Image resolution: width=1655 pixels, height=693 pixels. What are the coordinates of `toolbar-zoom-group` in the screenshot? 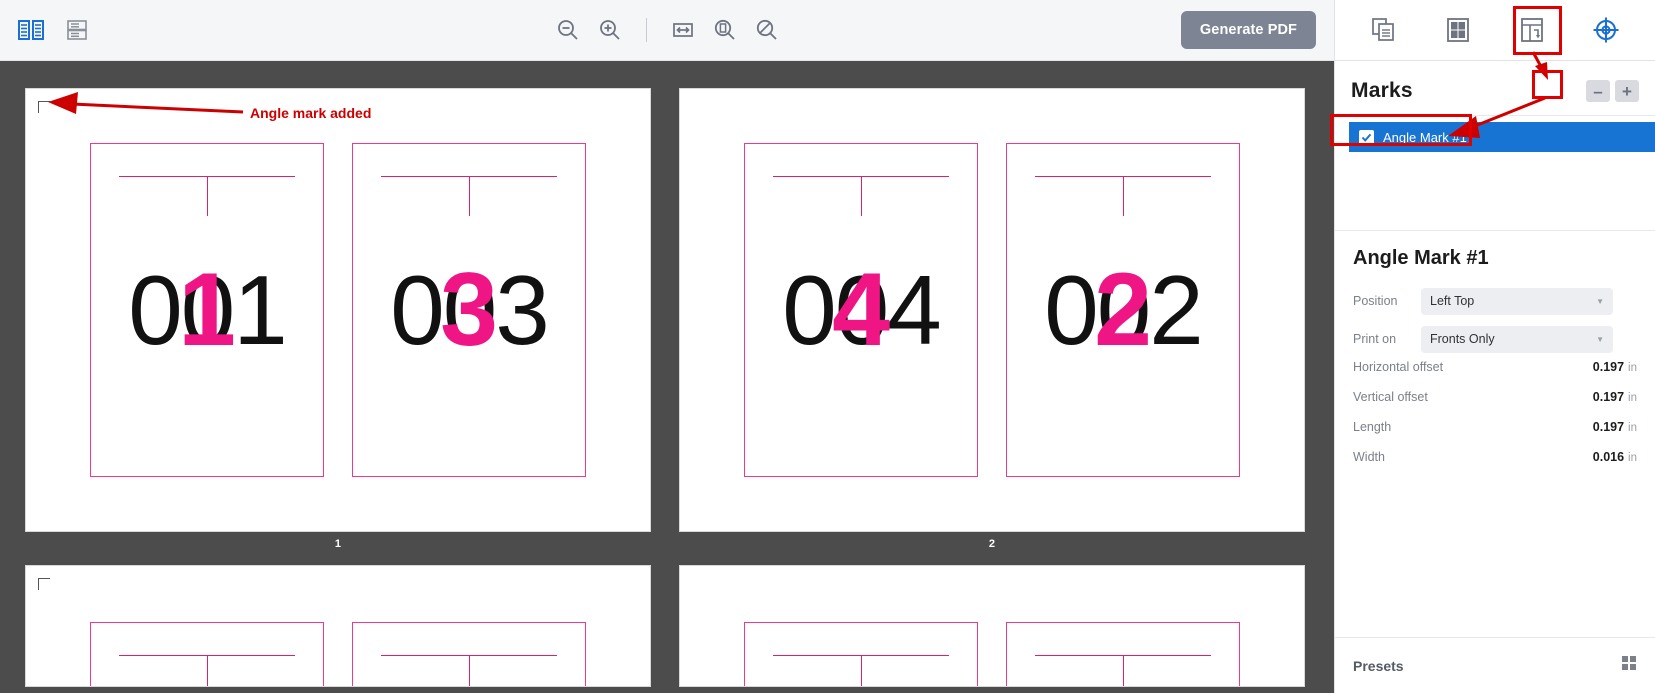 It's located at (667, 30).